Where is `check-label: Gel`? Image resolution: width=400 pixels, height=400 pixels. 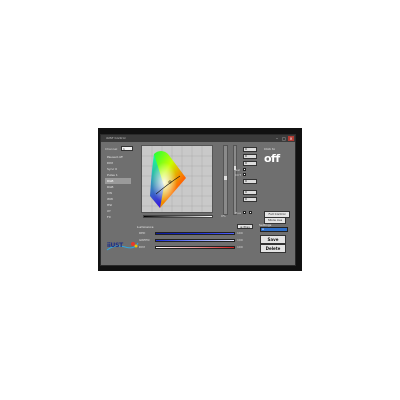
check-label: Gel is located at coordinates (238, 170).